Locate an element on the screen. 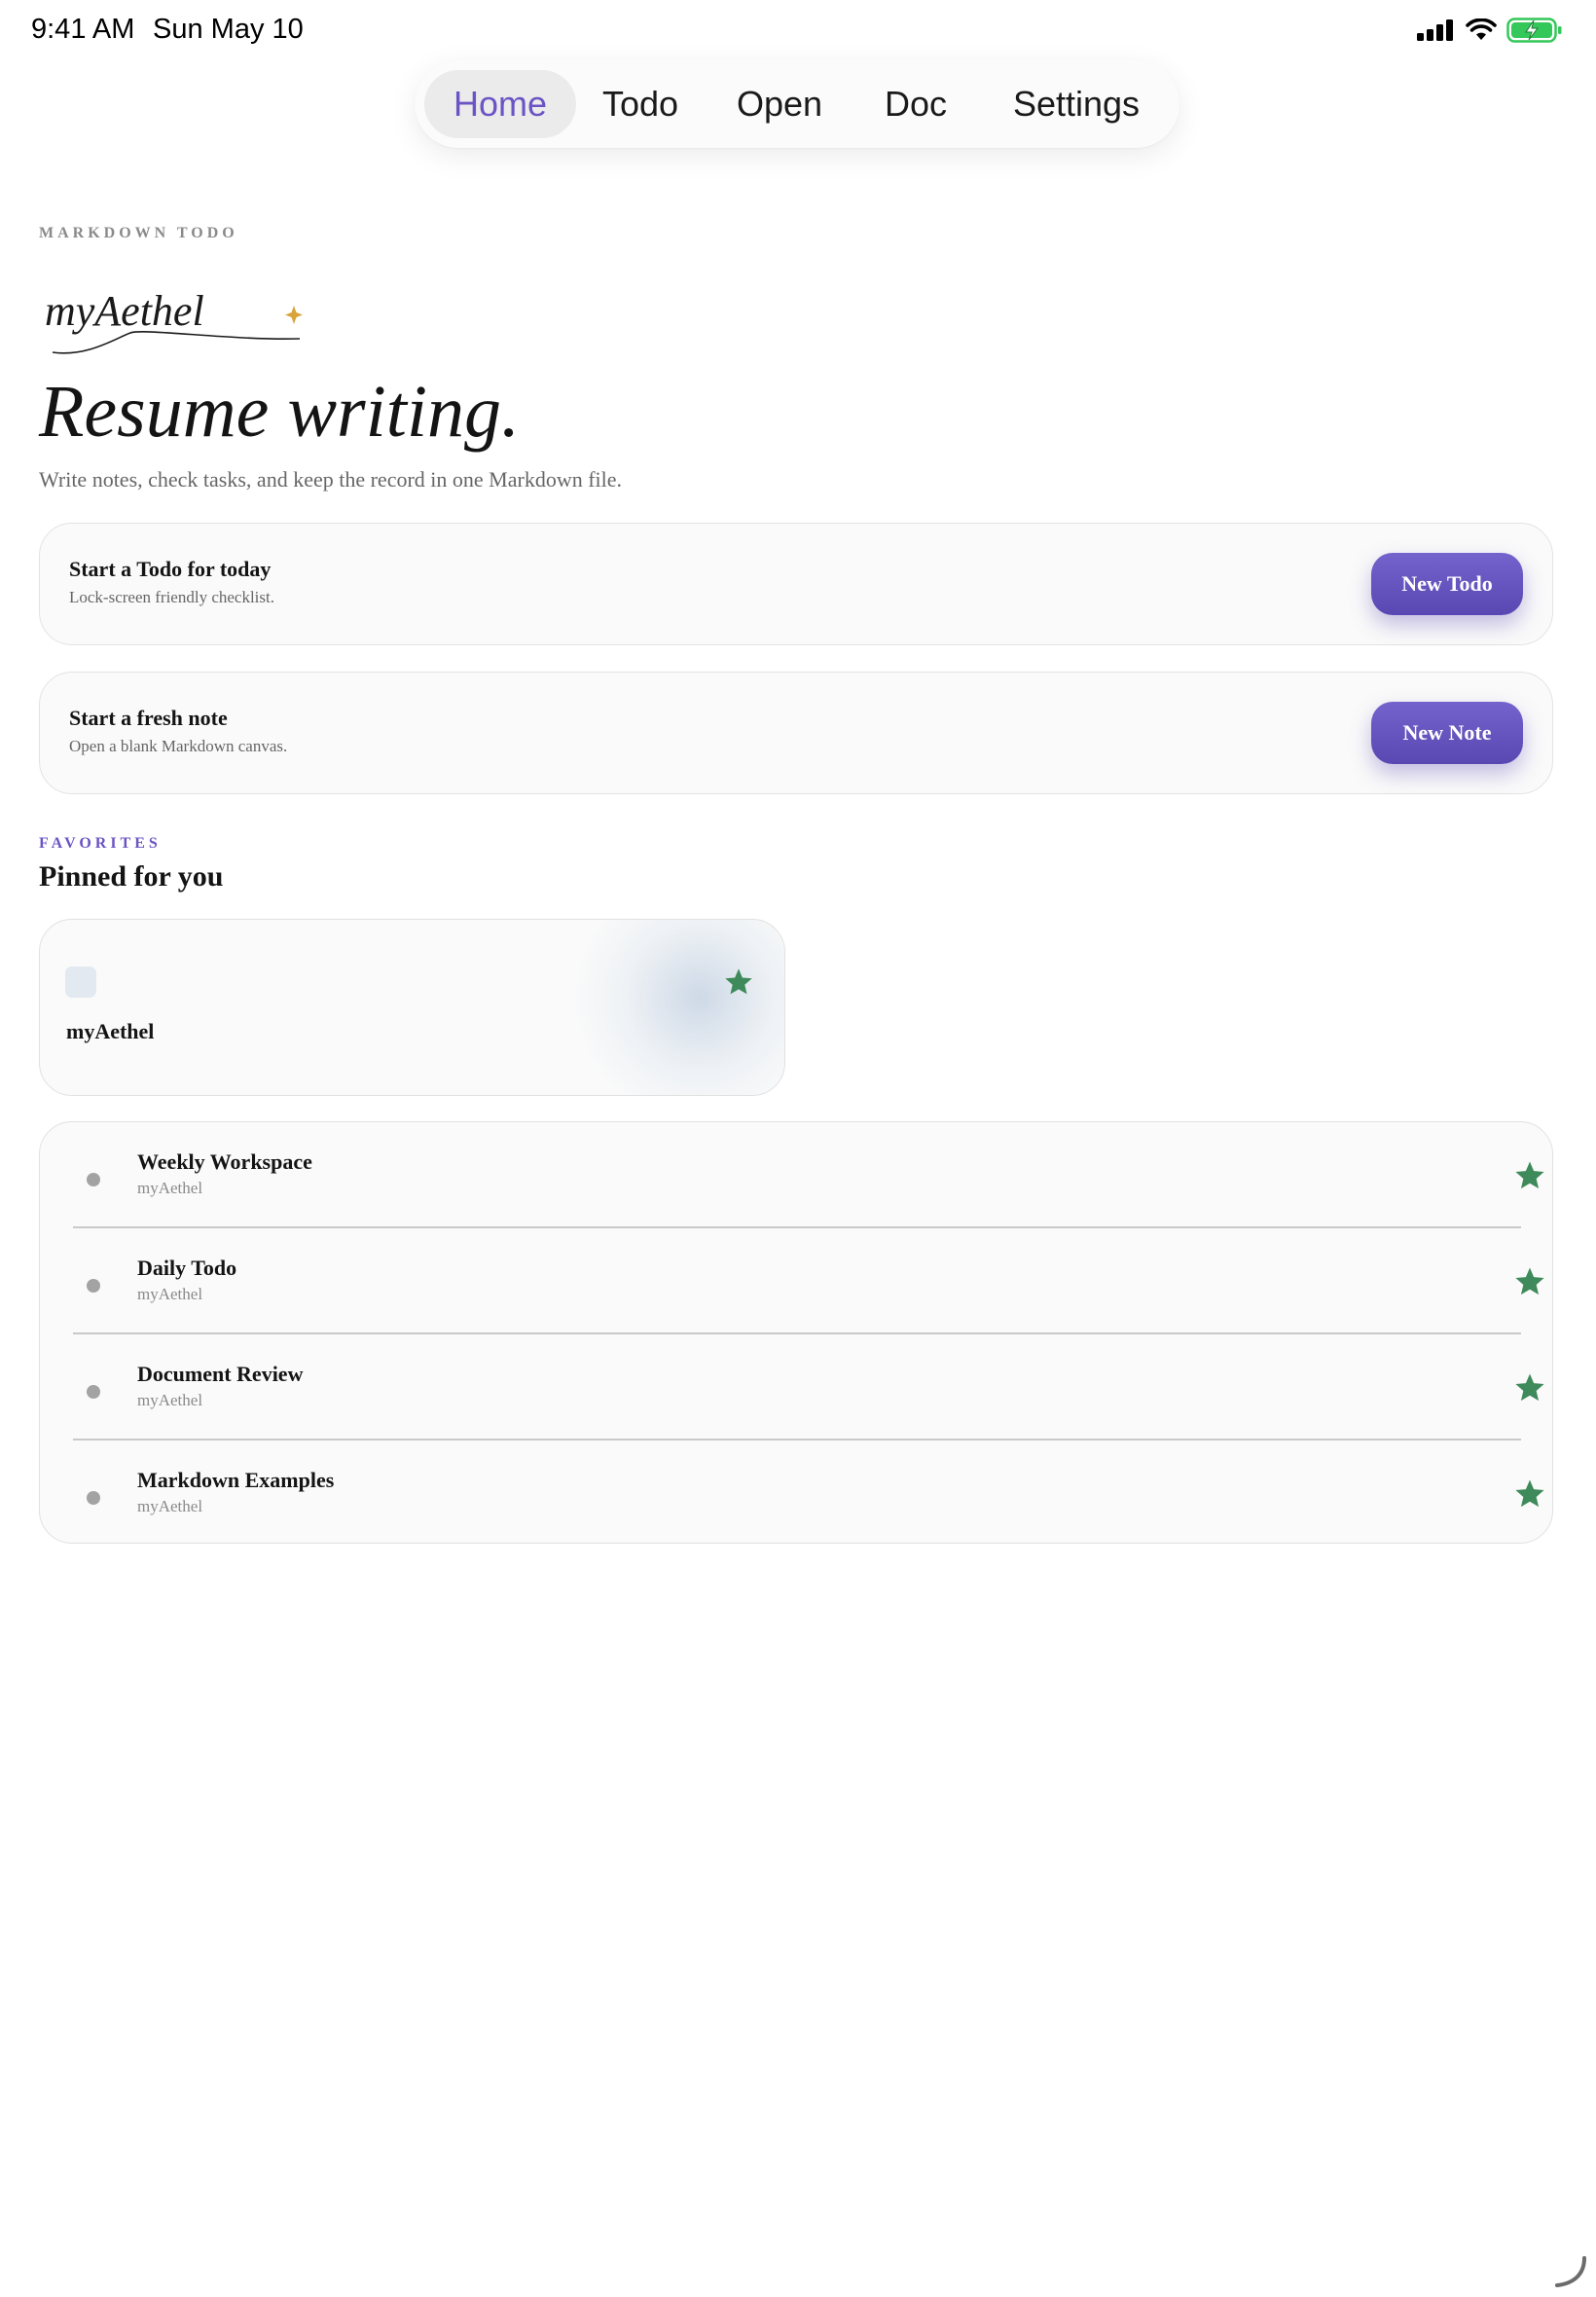 The width and height of the screenshot is (1596, 2297). status-time: 9:41 AM is located at coordinates (83, 30).